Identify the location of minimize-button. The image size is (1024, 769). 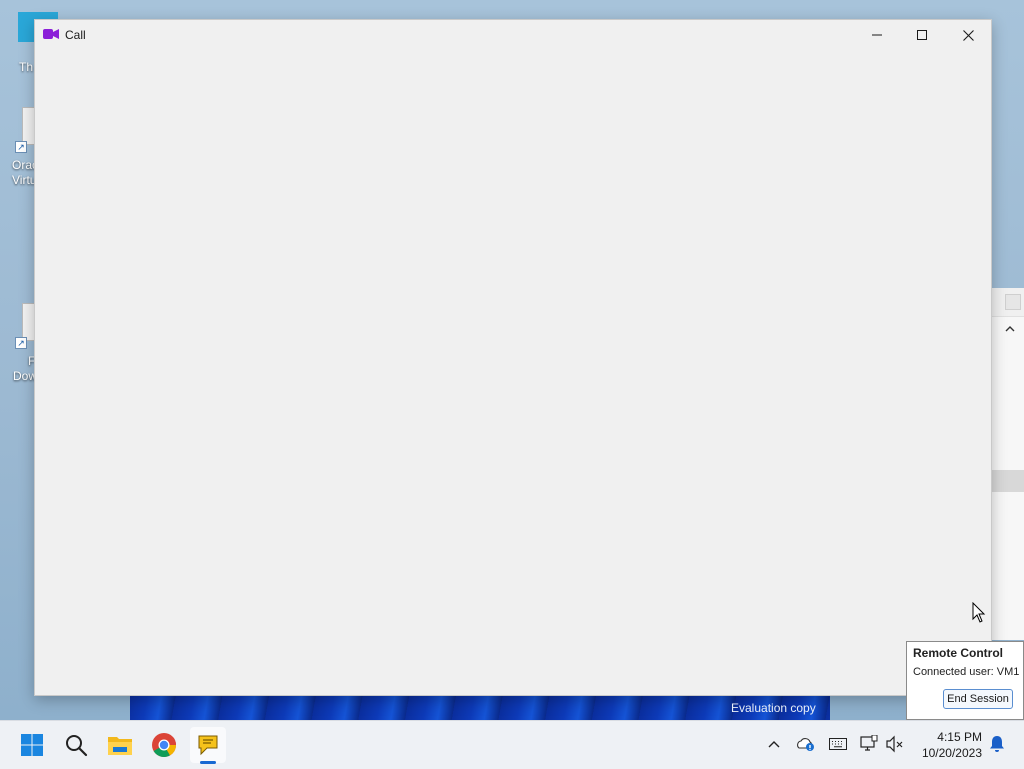
(877, 35).